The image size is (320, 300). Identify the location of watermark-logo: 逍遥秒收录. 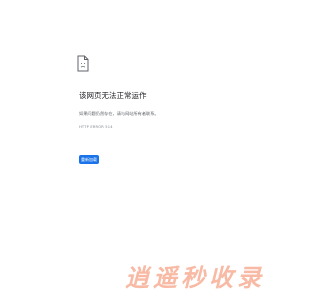
(195, 277).